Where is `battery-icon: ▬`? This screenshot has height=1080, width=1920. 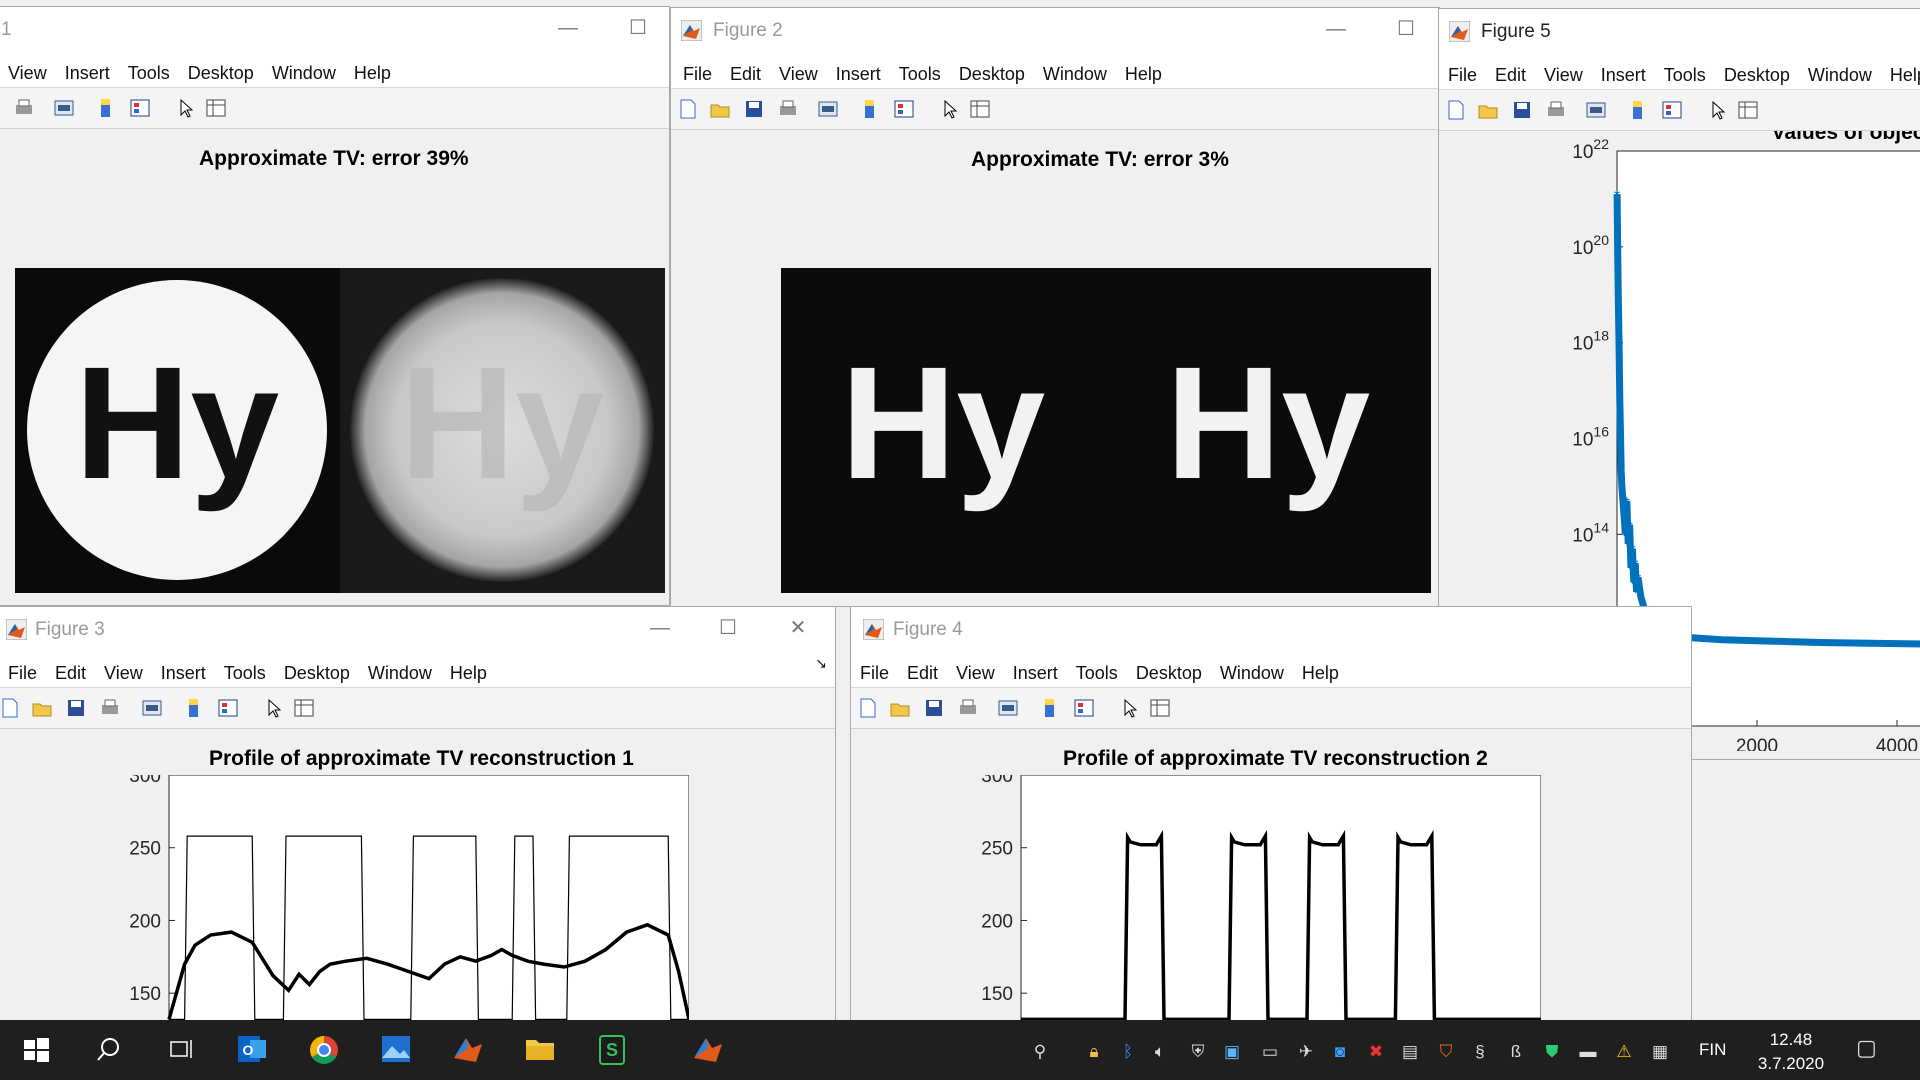 battery-icon: ▬ is located at coordinates (1588, 1052).